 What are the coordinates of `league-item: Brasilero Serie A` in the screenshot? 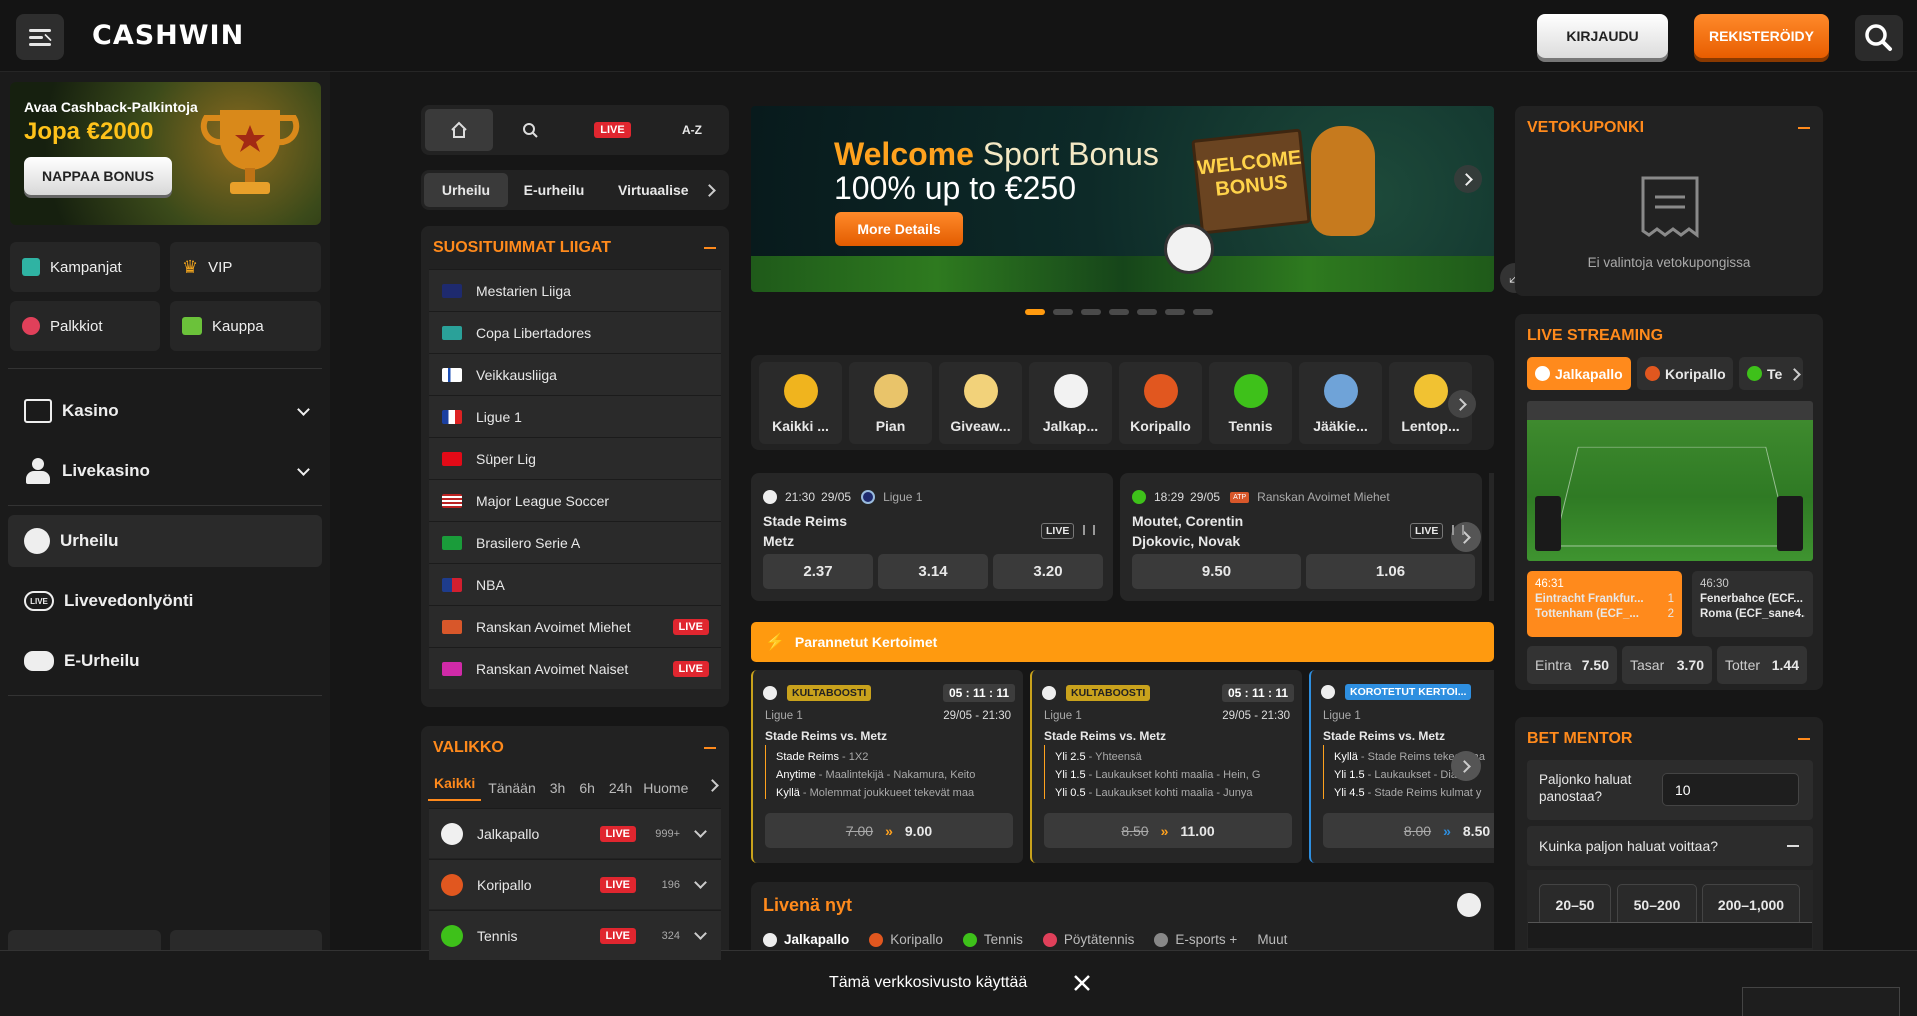 It's located at (575, 542).